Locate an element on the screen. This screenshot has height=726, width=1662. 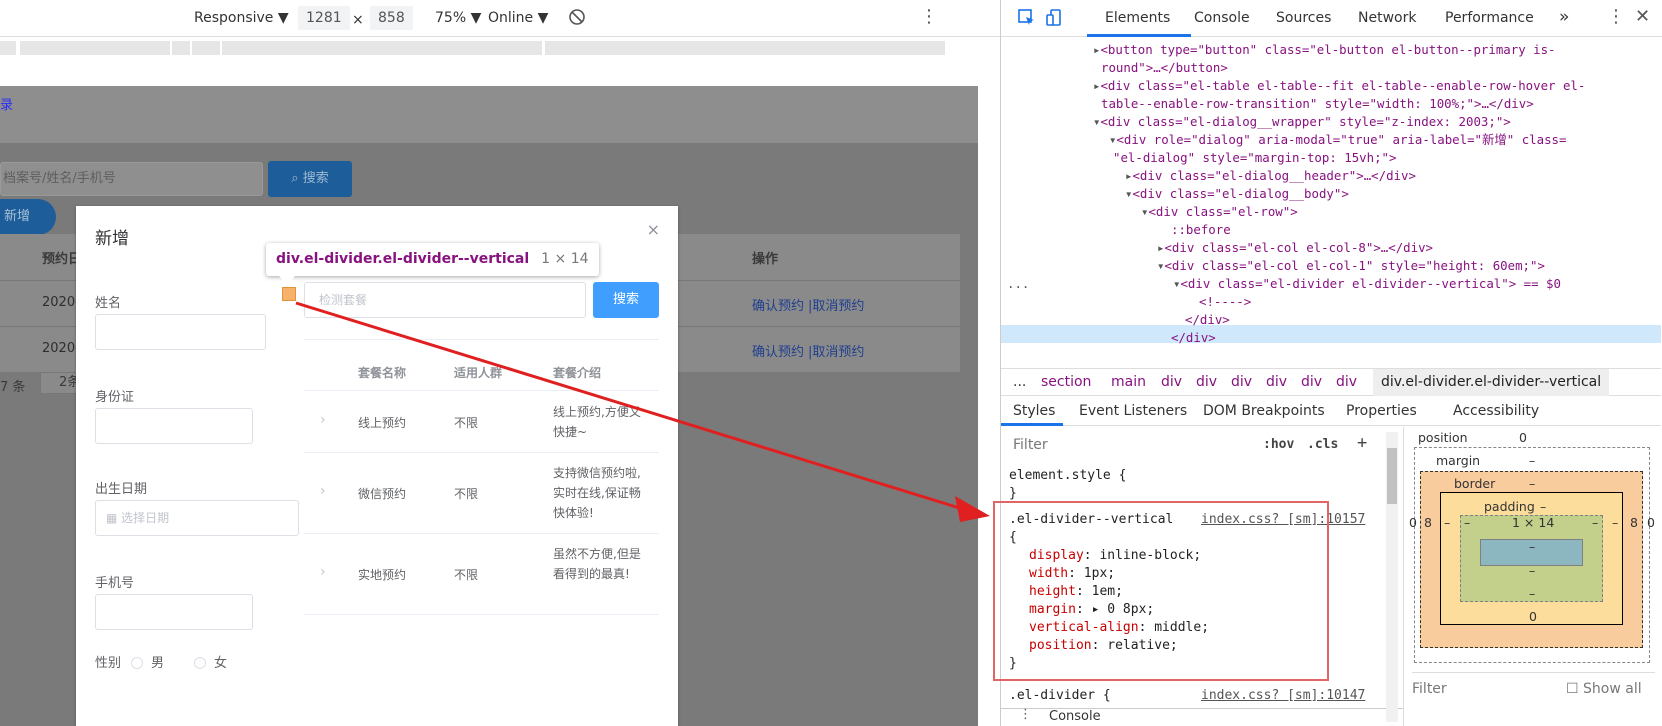
back-link: 录 is located at coordinates (6, 103).